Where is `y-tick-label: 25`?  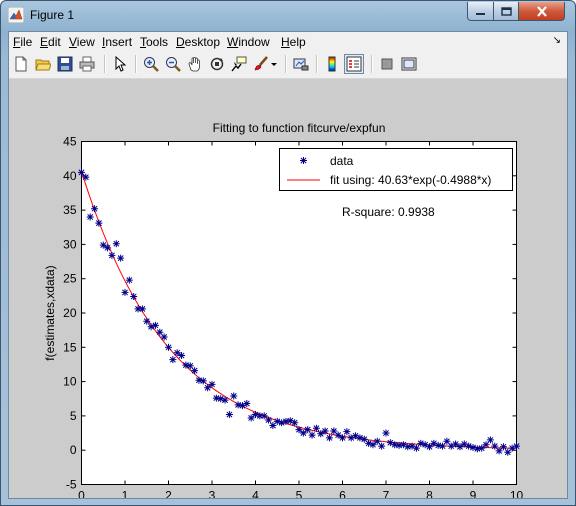
y-tick-label: 25 is located at coordinates (70, 279).